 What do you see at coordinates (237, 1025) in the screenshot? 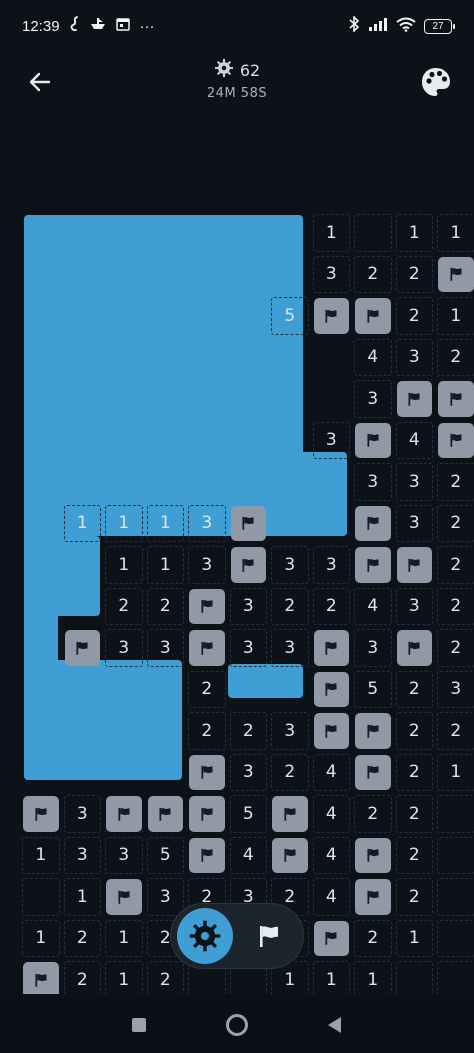
I see `home-button` at bounding box center [237, 1025].